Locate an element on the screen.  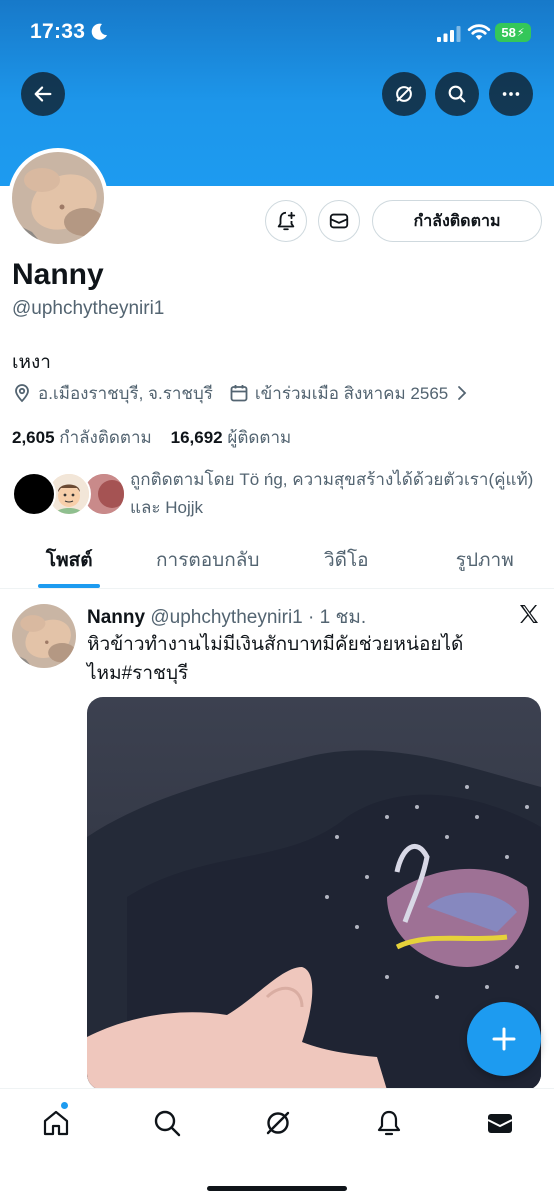
battery-level: 58 is located at coordinates (508, 32).